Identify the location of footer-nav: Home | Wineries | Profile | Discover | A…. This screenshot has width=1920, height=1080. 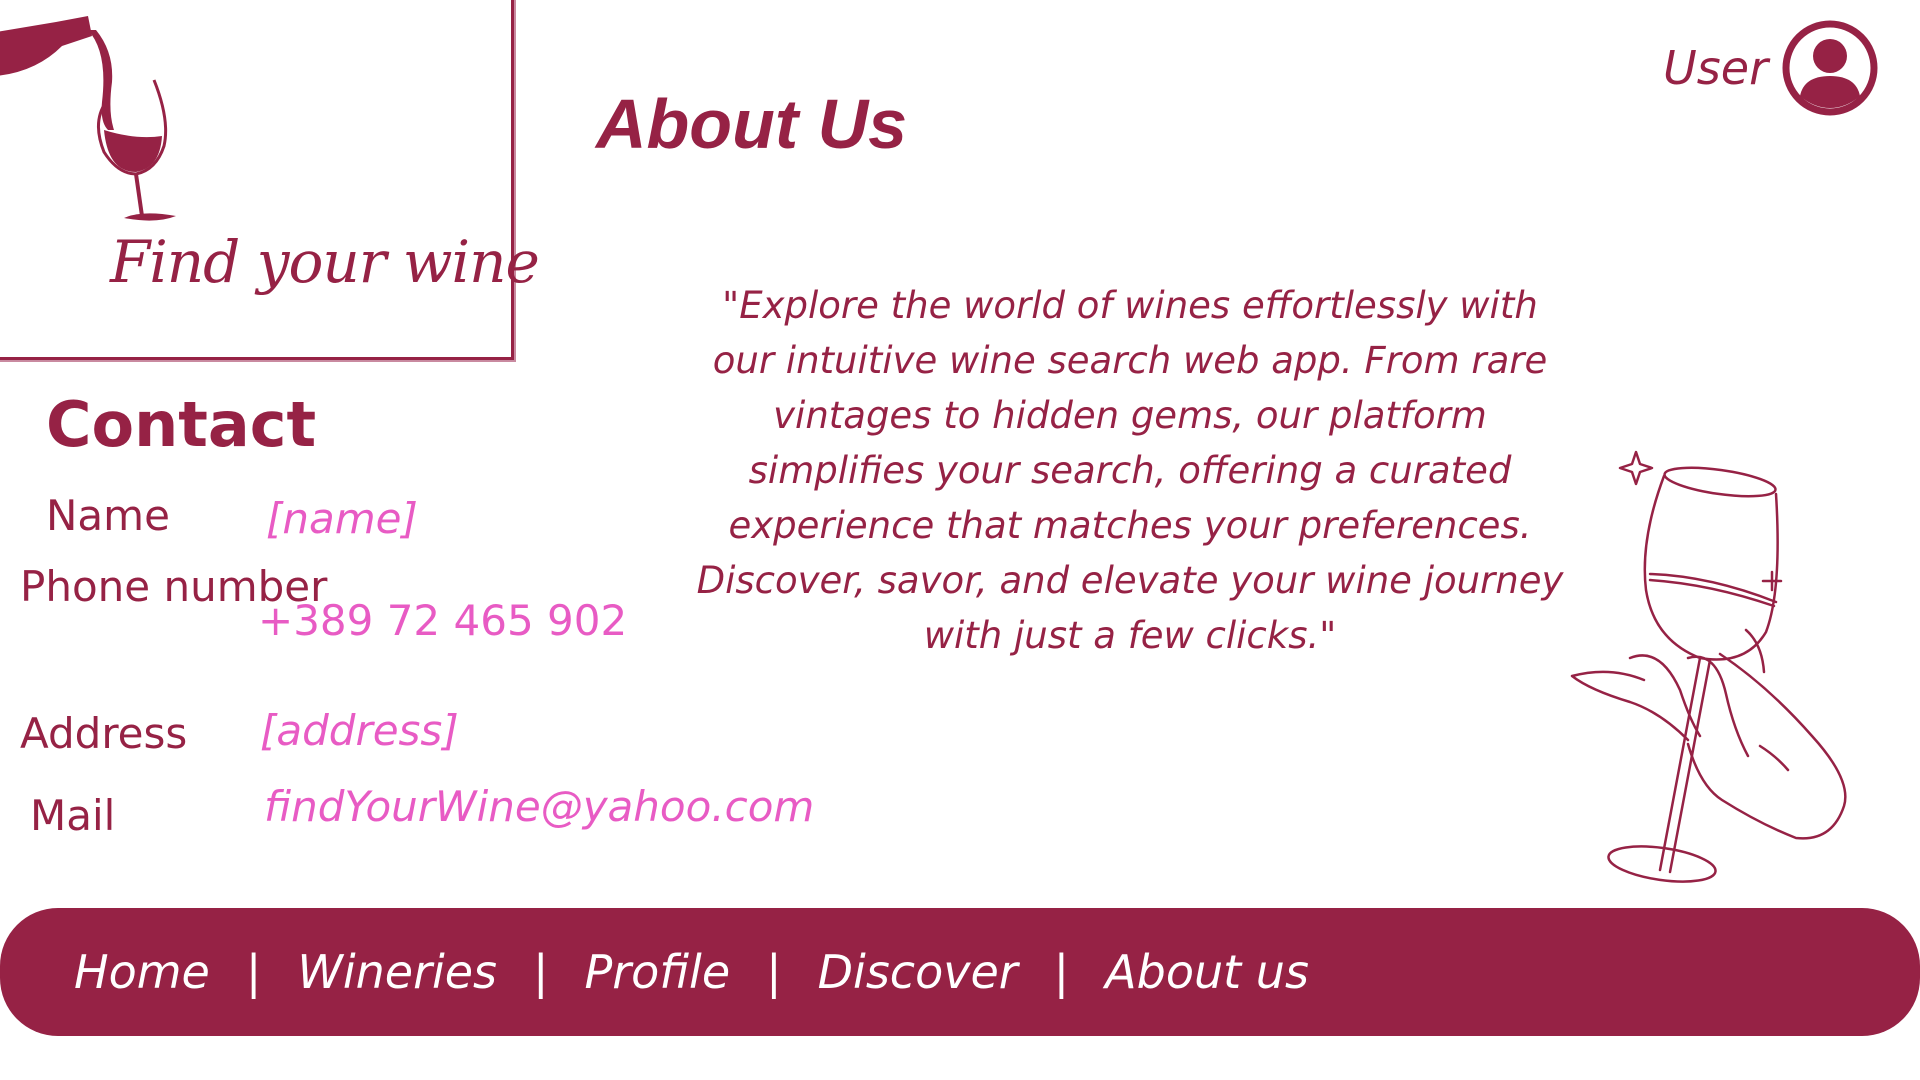
(960, 972).